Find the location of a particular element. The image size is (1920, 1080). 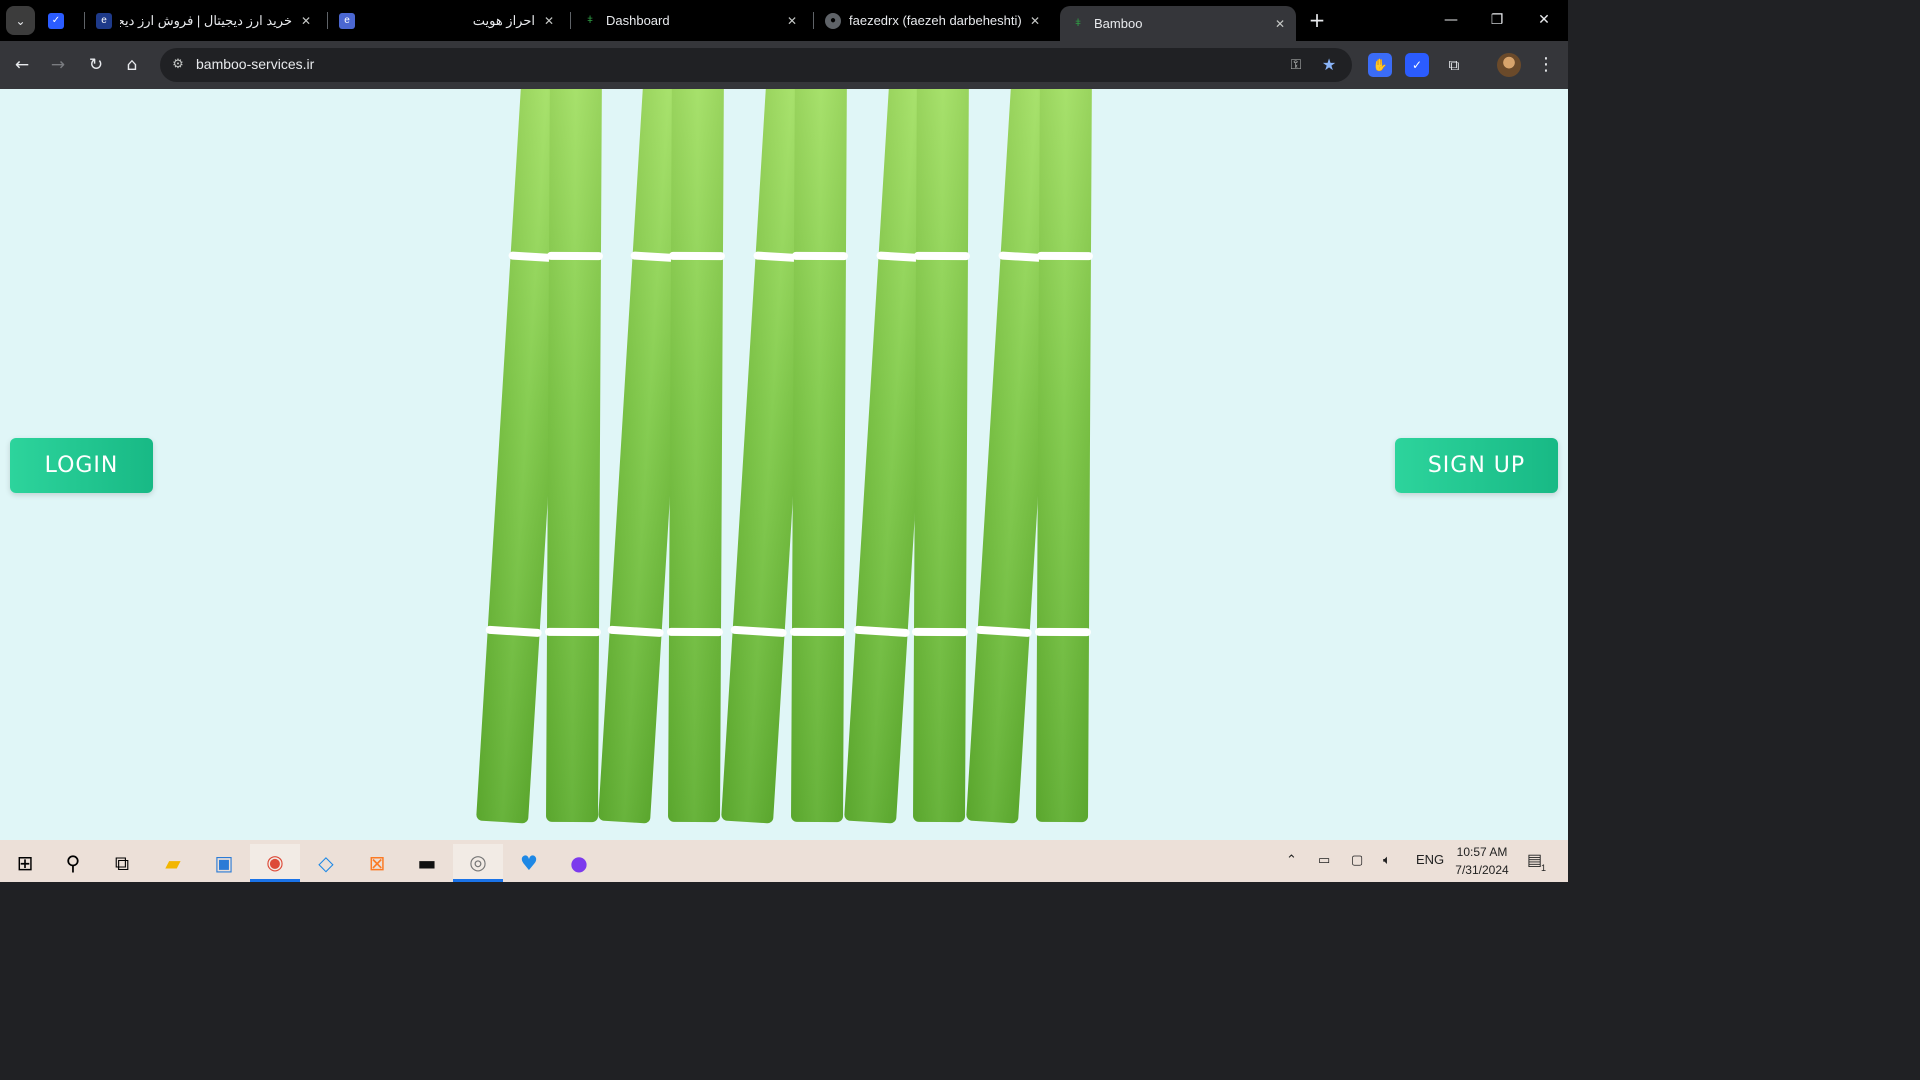

home-icon: ⌂ is located at coordinates (132, 65).